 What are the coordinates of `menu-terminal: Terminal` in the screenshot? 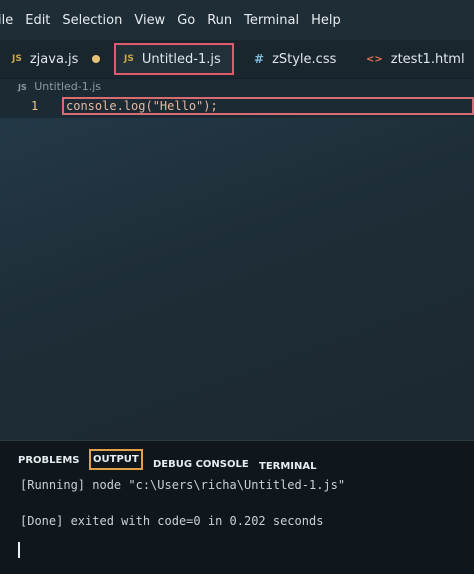 It's located at (271, 20).